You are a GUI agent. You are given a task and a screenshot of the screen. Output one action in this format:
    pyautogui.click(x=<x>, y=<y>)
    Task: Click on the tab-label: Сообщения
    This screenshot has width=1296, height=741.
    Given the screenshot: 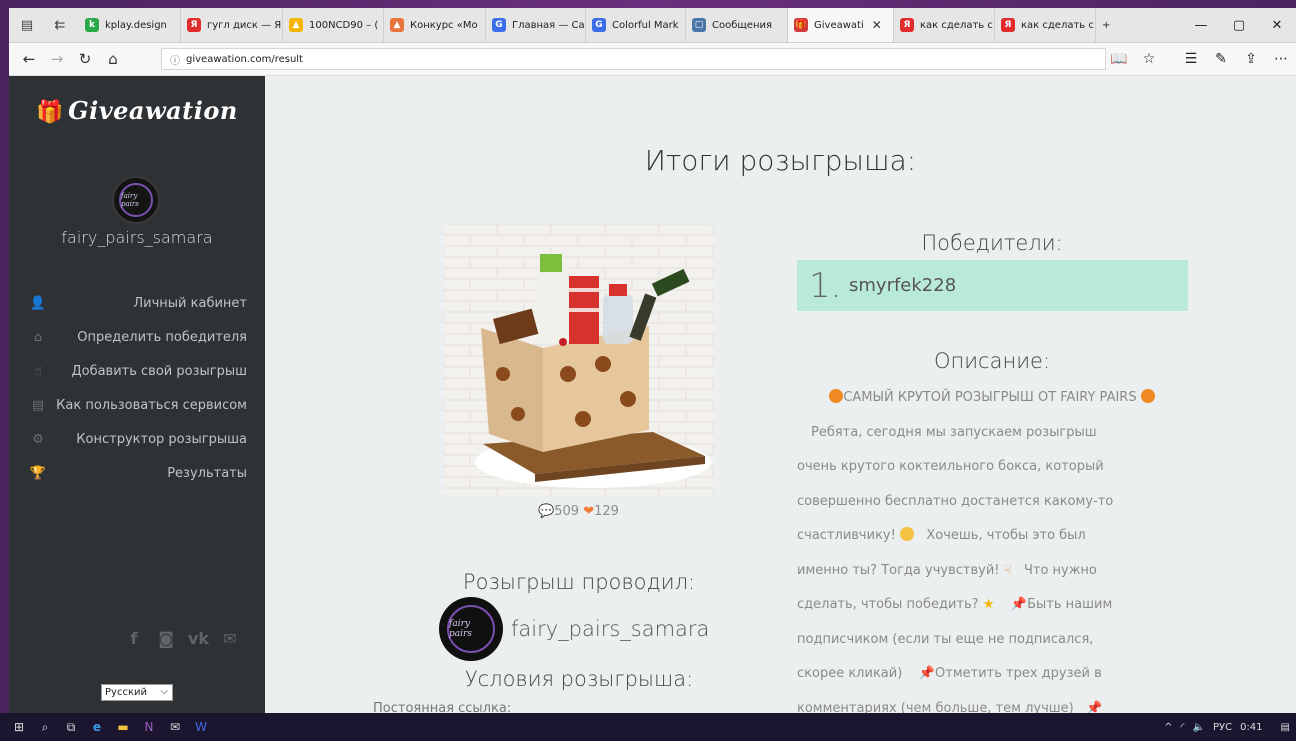 What is the action you would take?
    pyautogui.click(x=742, y=25)
    